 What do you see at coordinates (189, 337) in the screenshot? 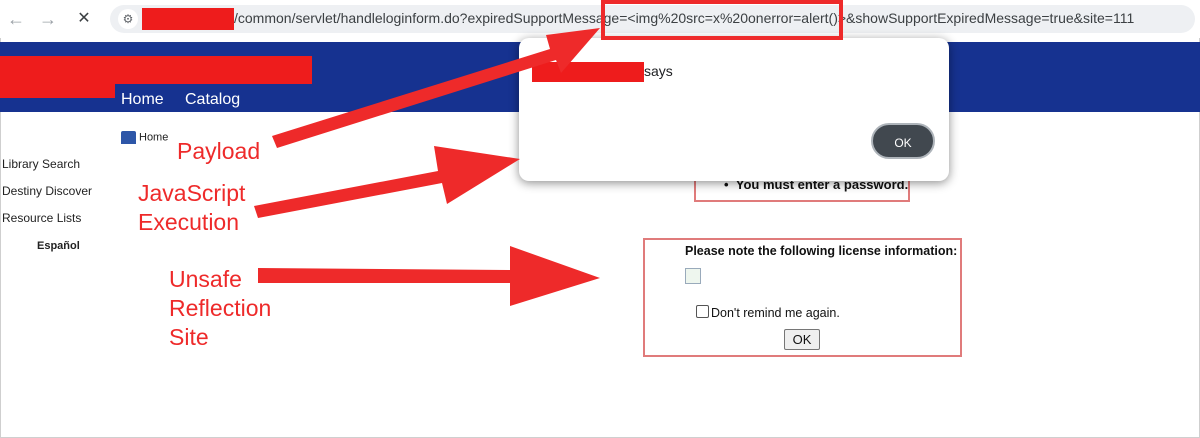
I see `unsafe-annotation-line3: Site` at bounding box center [189, 337].